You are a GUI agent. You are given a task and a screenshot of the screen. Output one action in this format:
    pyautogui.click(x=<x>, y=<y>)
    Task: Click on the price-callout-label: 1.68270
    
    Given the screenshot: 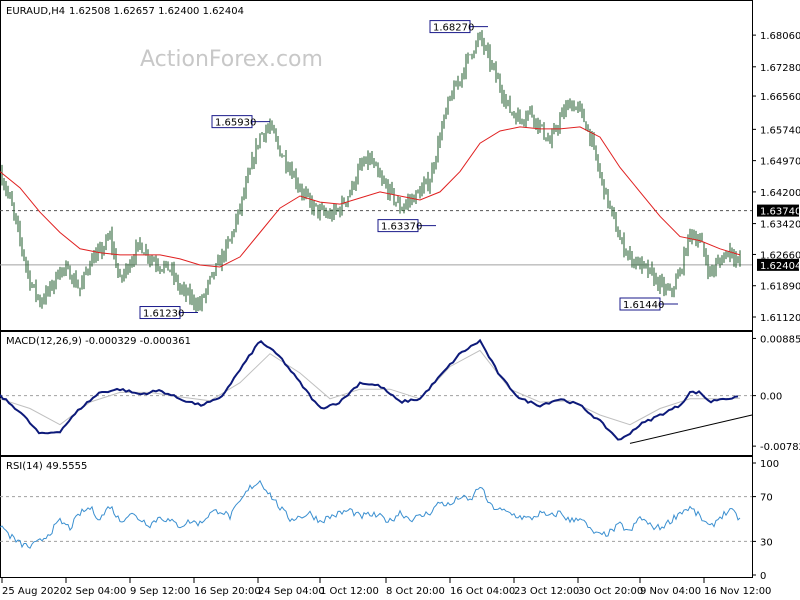 What is the action you would take?
    pyautogui.click(x=453, y=28)
    